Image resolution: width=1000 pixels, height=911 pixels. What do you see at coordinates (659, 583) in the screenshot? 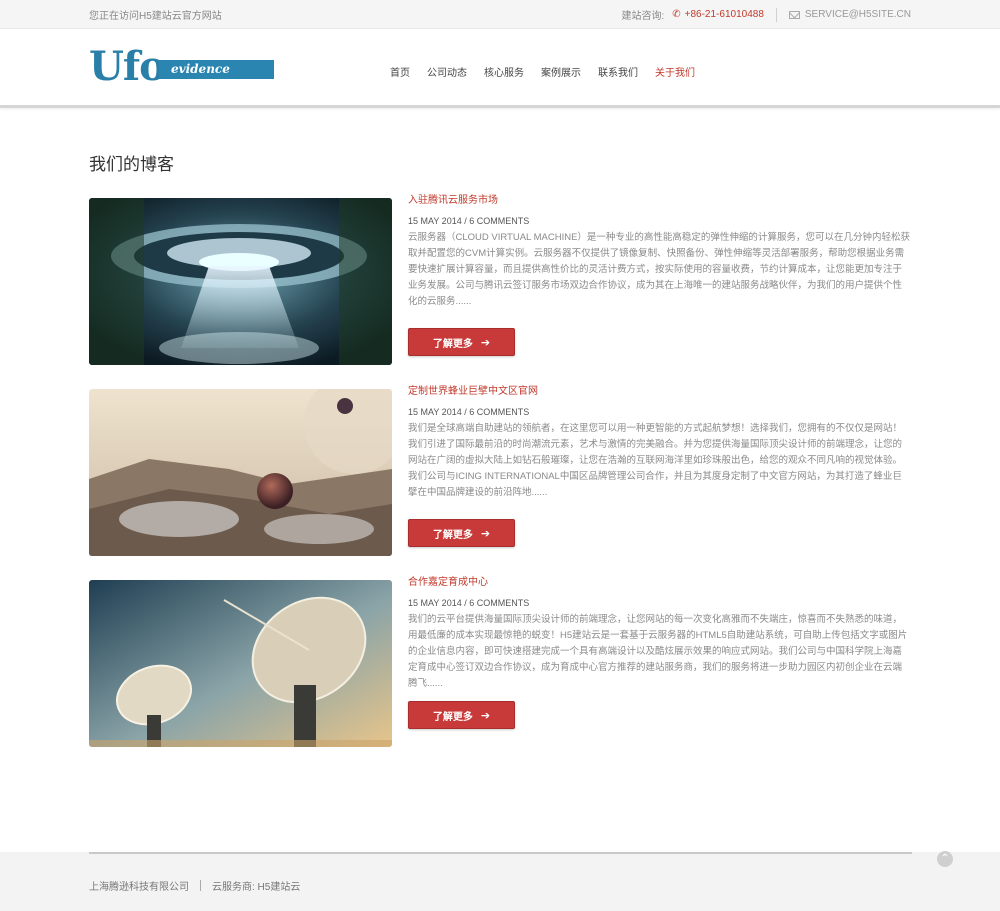
I see `post-title: 合作嘉定育成中心` at bounding box center [659, 583].